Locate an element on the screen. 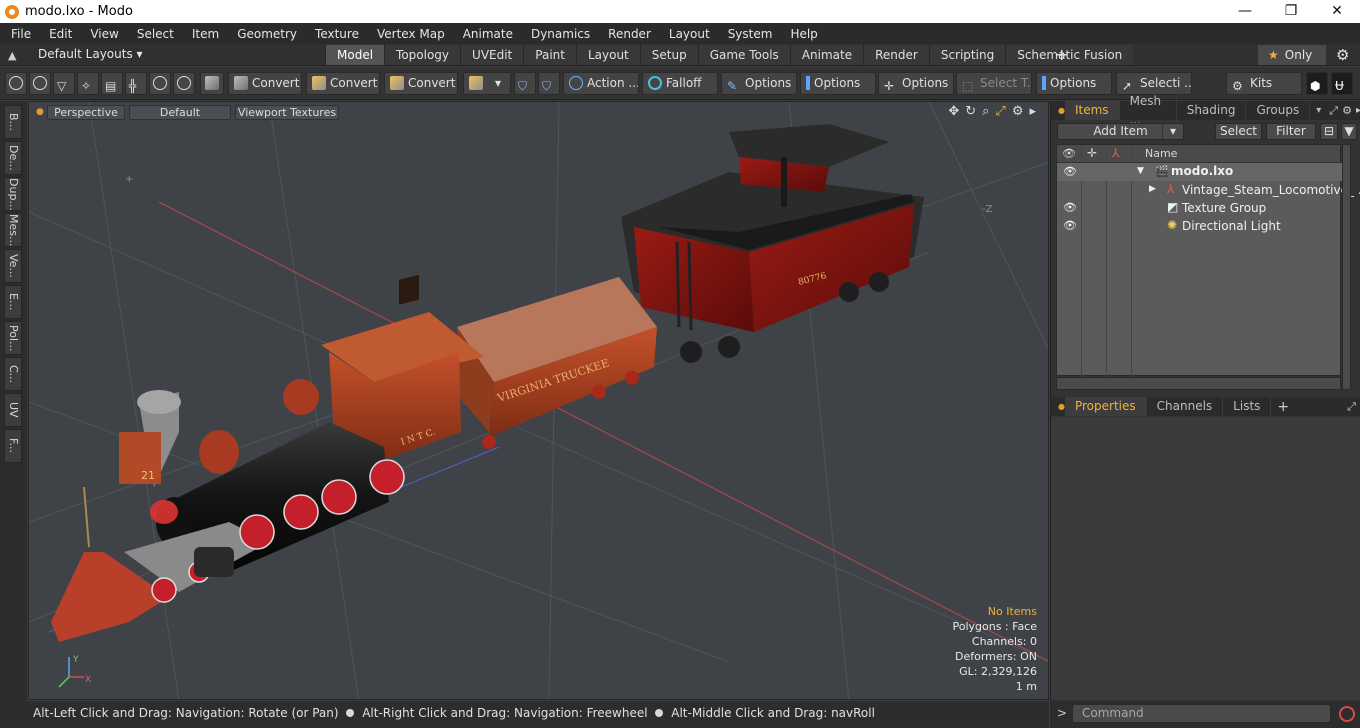 The width and height of the screenshot is (1360, 728). tab-setup: Setup is located at coordinates (668, 55).